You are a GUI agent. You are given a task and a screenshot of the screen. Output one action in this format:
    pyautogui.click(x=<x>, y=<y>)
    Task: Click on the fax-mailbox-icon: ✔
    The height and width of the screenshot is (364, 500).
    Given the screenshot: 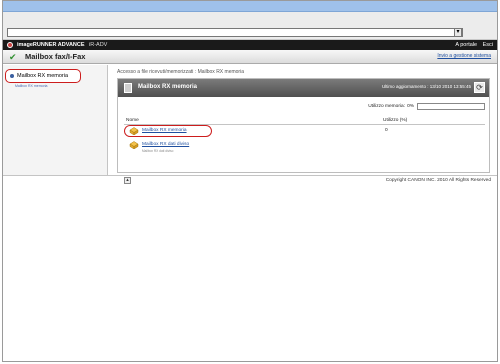 What is the action you would take?
    pyautogui.click(x=13, y=57)
    